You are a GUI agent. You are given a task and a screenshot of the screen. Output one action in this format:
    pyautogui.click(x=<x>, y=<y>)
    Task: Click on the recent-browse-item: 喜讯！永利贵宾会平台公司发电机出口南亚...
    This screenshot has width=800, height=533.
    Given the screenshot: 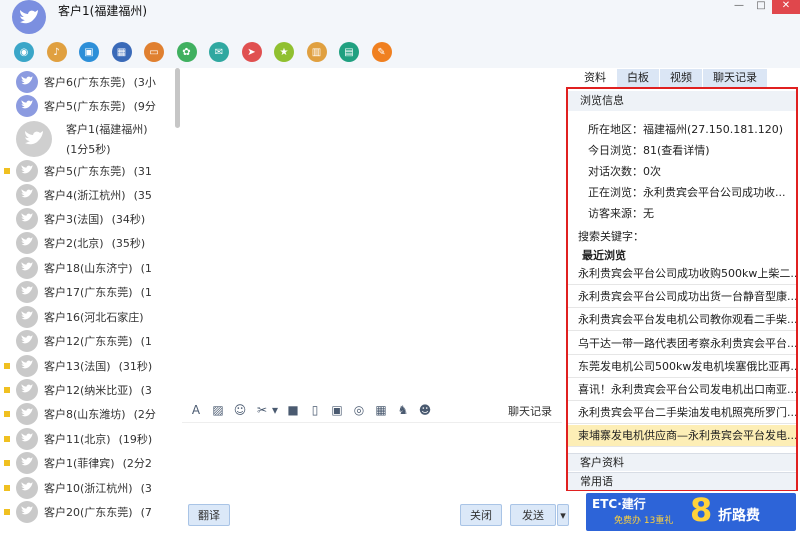 What is the action you would take?
    pyautogui.click(x=682, y=390)
    